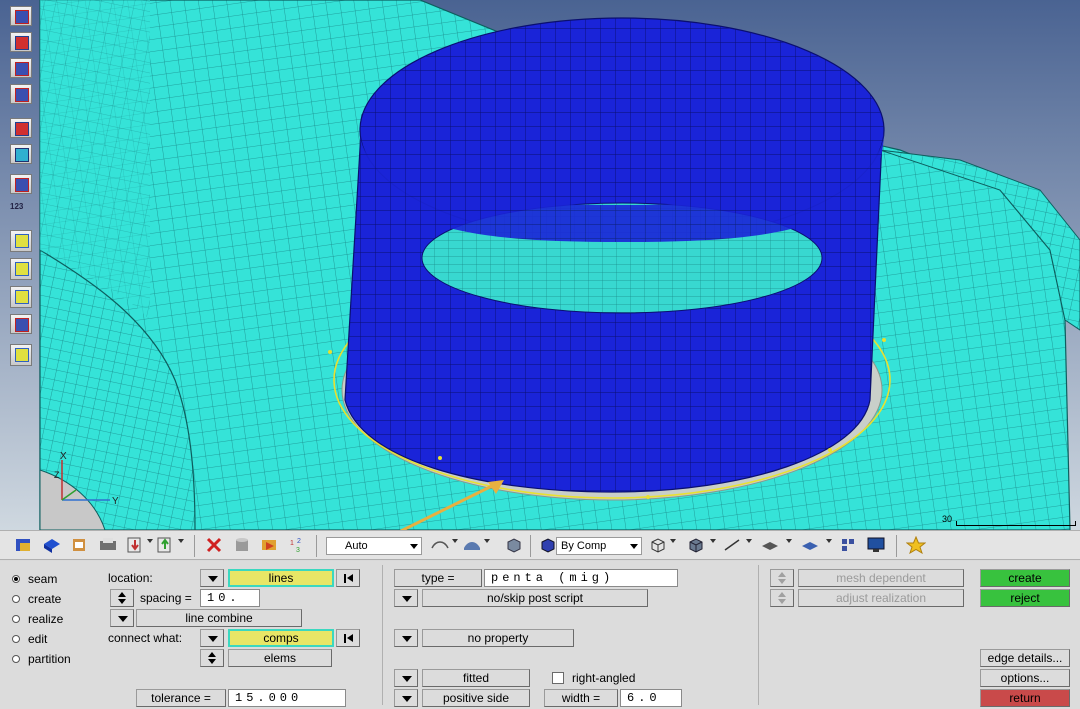 This screenshot has height=709, width=1080. I want to click on wireframe-icon, so click(658, 545).